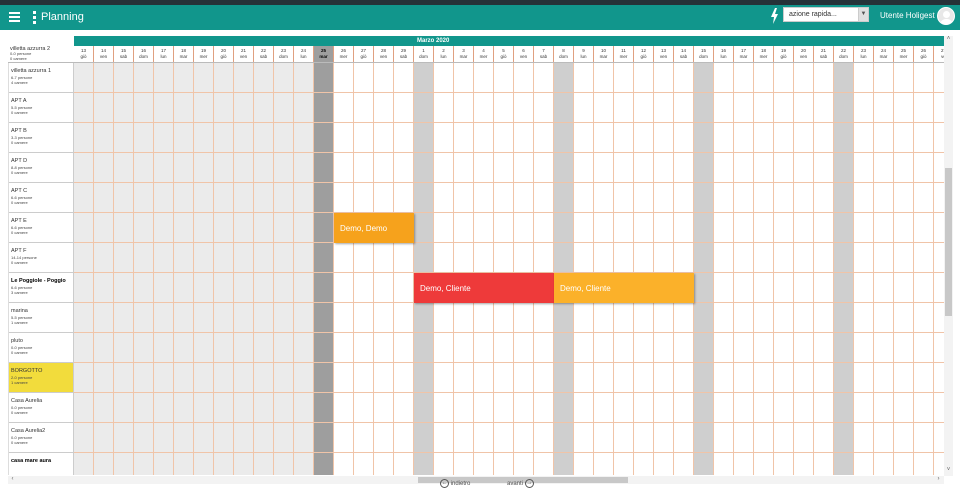  What do you see at coordinates (684, 54) in the screenshot?
I see `day-header-cell: 14 sab` at bounding box center [684, 54].